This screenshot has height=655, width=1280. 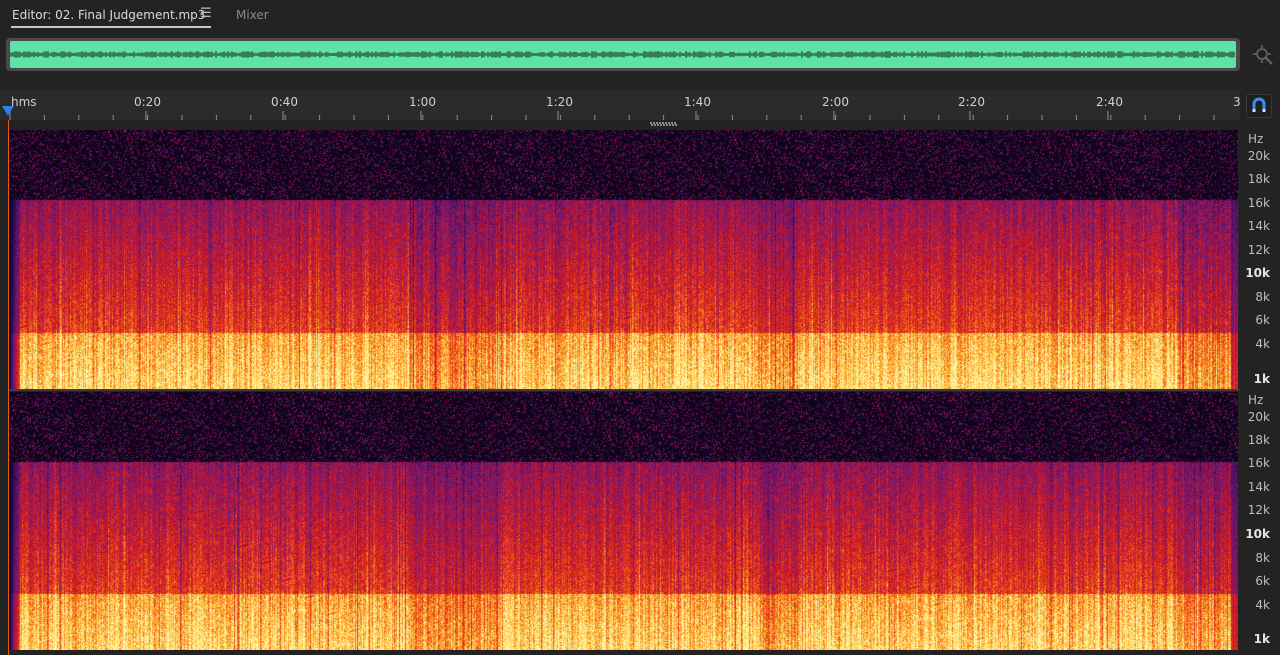 What do you see at coordinates (206, 14) in the screenshot?
I see `panel-menu-icon: ☰` at bounding box center [206, 14].